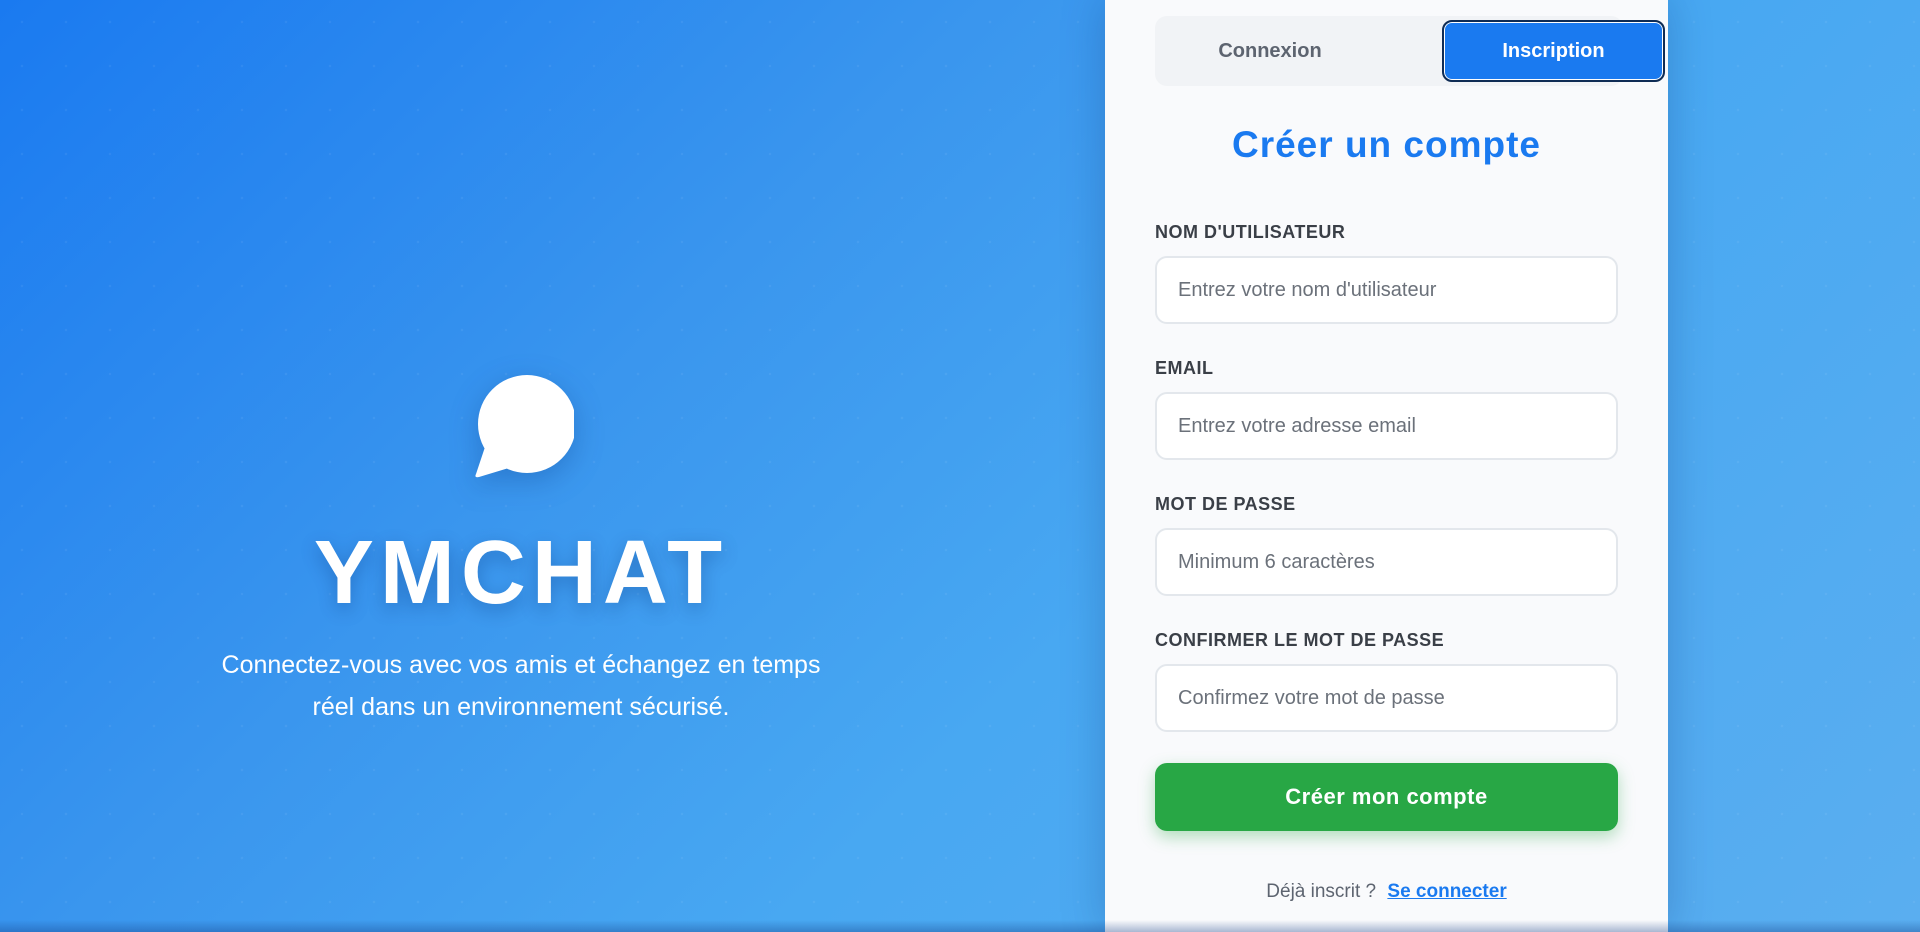 This screenshot has width=1920, height=932. I want to click on form-title: Créer un compte, so click(1386, 144).